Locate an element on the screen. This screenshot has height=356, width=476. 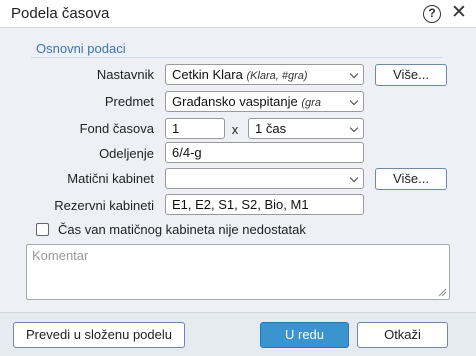
rezervni-kabineti-label: Rezervni kabineti is located at coordinates (104, 205).